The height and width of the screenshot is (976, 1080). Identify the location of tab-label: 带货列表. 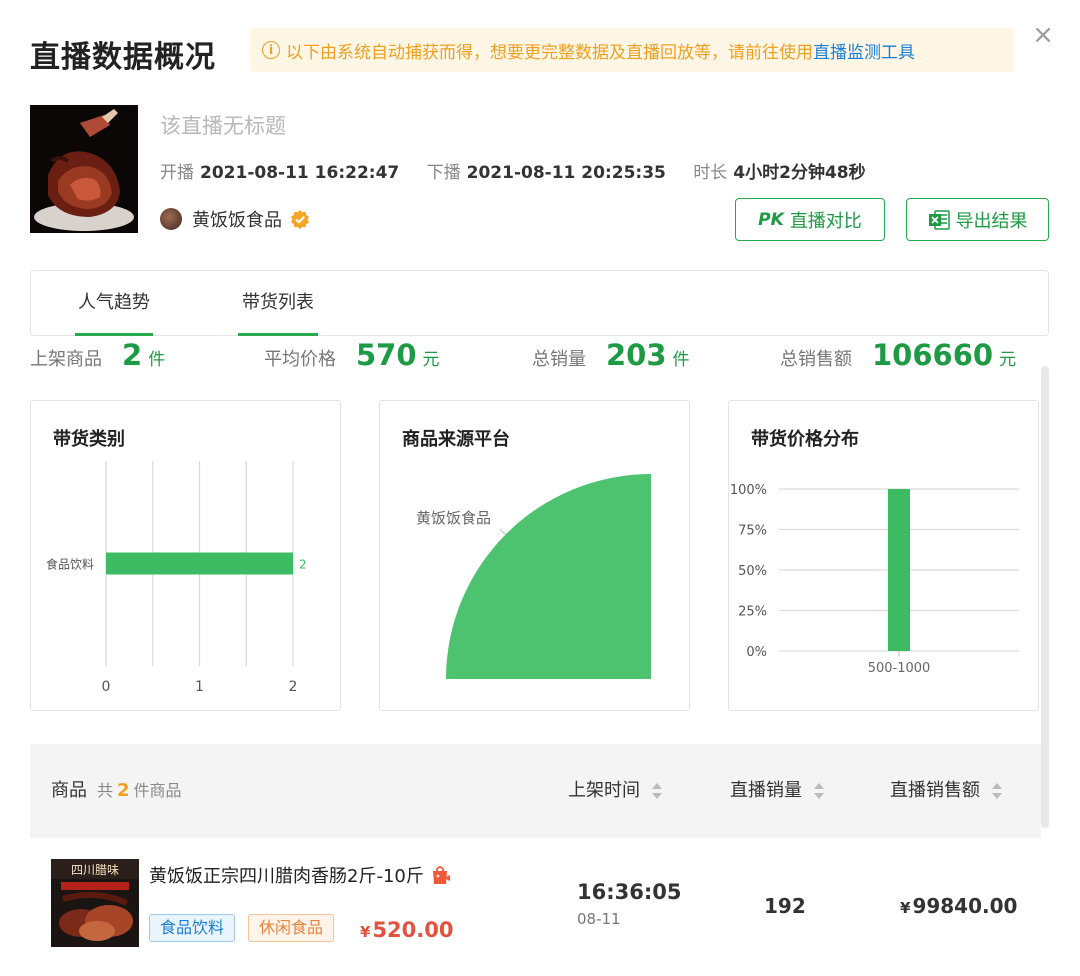
(278, 302).